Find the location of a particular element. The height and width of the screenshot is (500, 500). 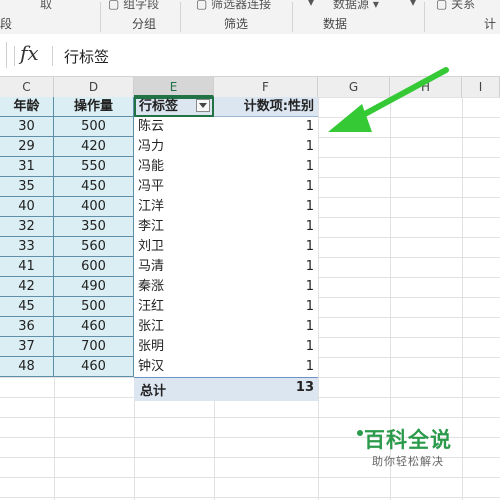

watermark-subtitle: 助你轻松解决 is located at coordinates (408, 461).